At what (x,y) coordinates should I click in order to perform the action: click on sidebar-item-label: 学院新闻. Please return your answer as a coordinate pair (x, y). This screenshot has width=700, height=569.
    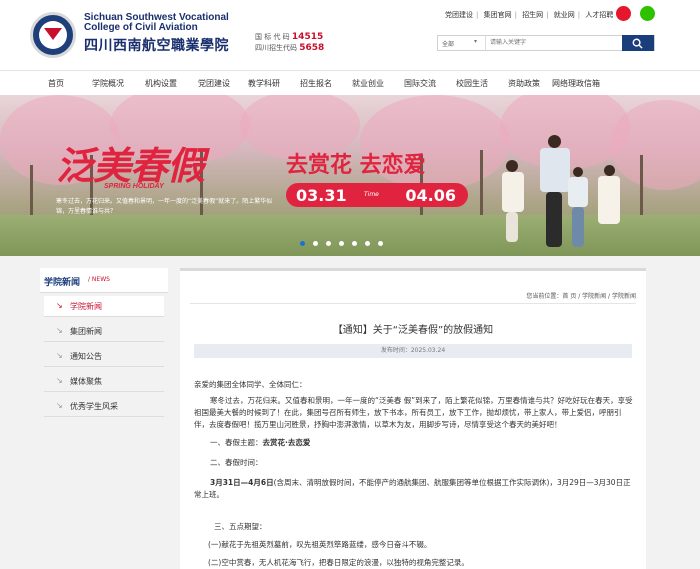
    Looking at the image, I should click on (86, 306).